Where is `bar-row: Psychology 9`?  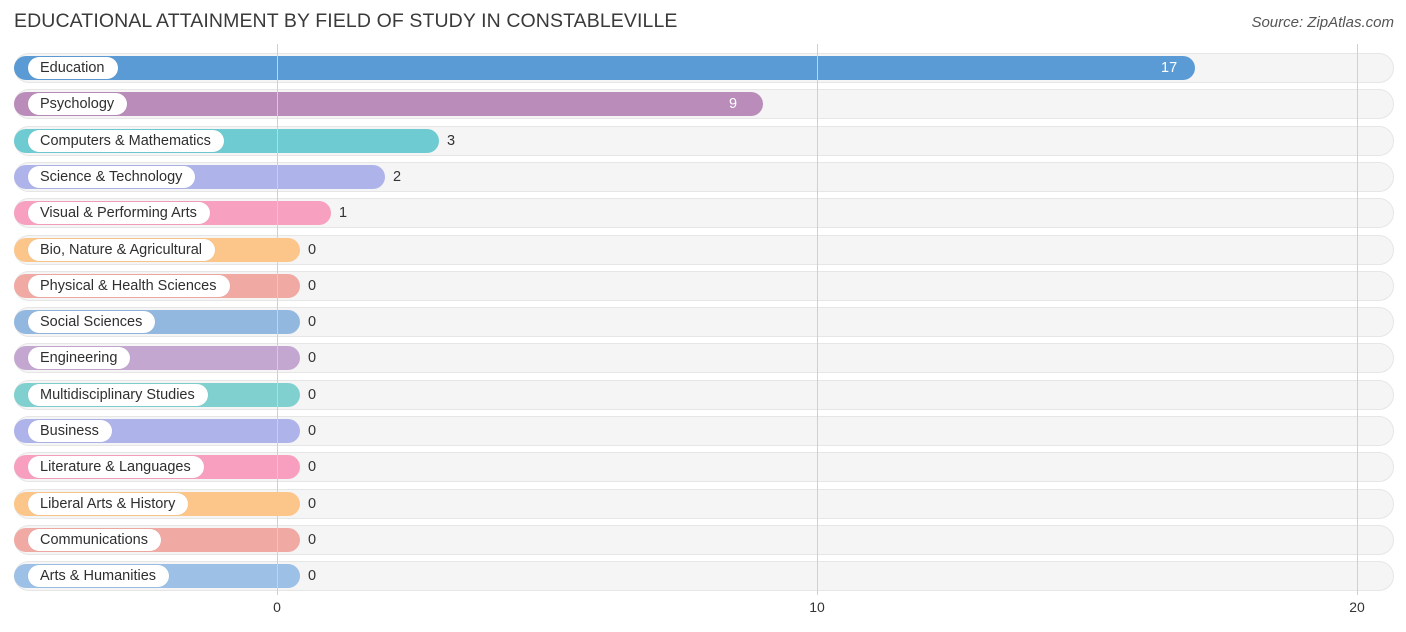 bar-row: Psychology 9 is located at coordinates (704, 104).